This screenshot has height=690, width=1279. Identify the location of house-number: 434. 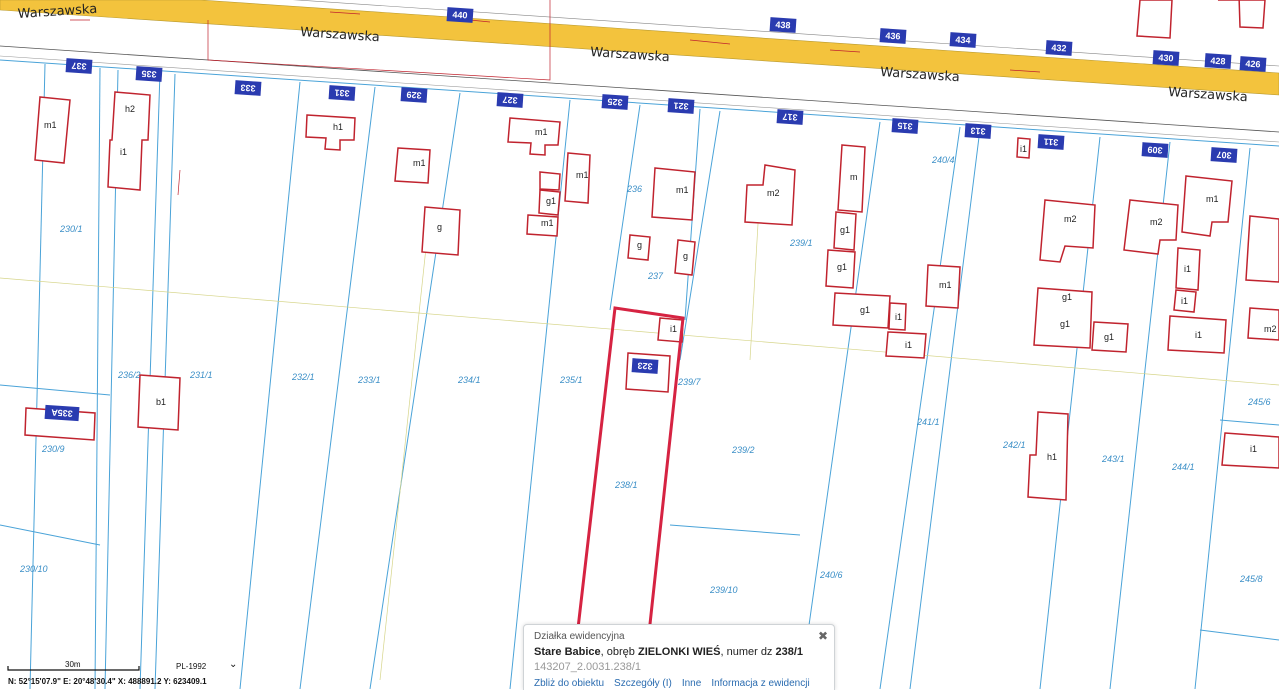
(963, 40).